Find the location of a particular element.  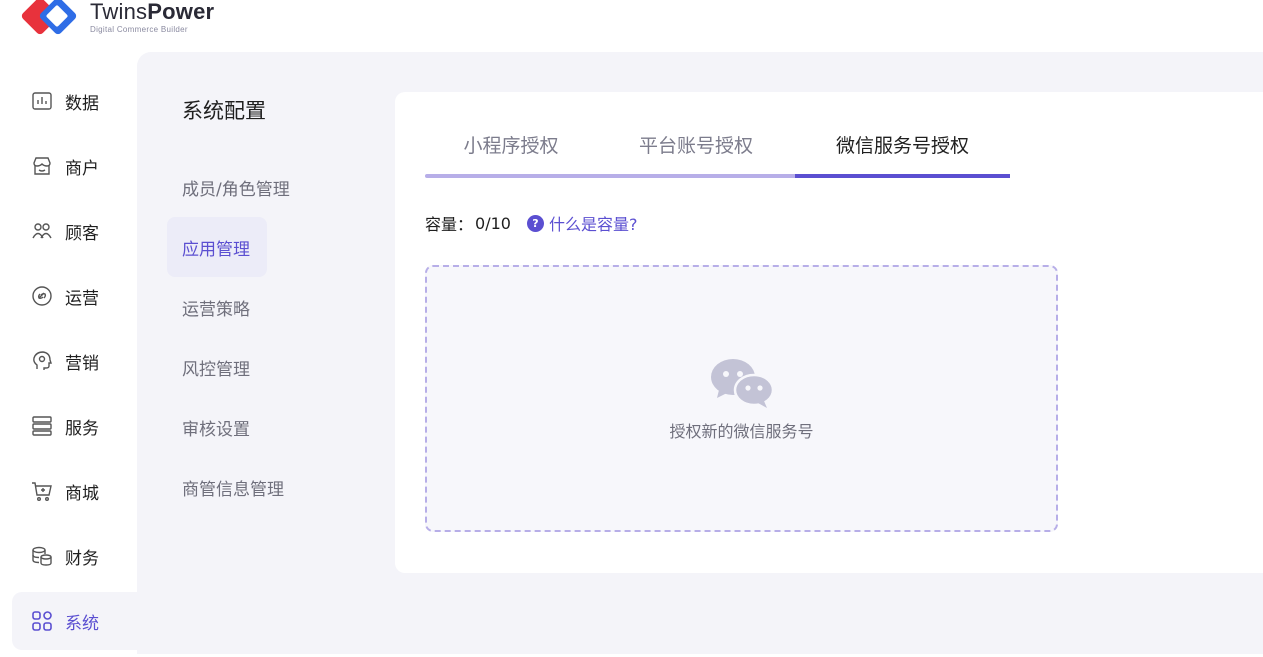

shop-icon is located at coordinates (42, 166).